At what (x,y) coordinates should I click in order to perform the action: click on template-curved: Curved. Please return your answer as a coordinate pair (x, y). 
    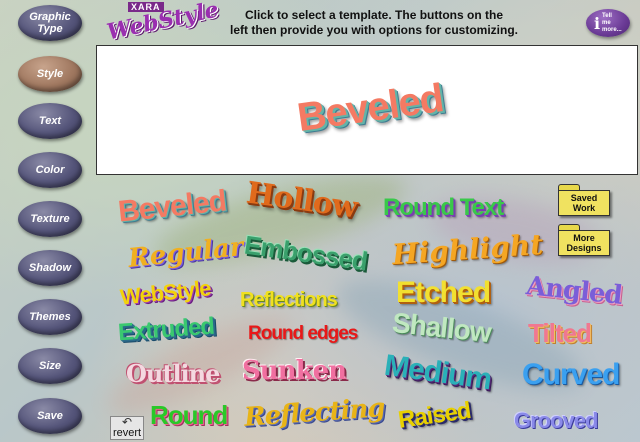
    Looking at the image, I should click on (571, 375).